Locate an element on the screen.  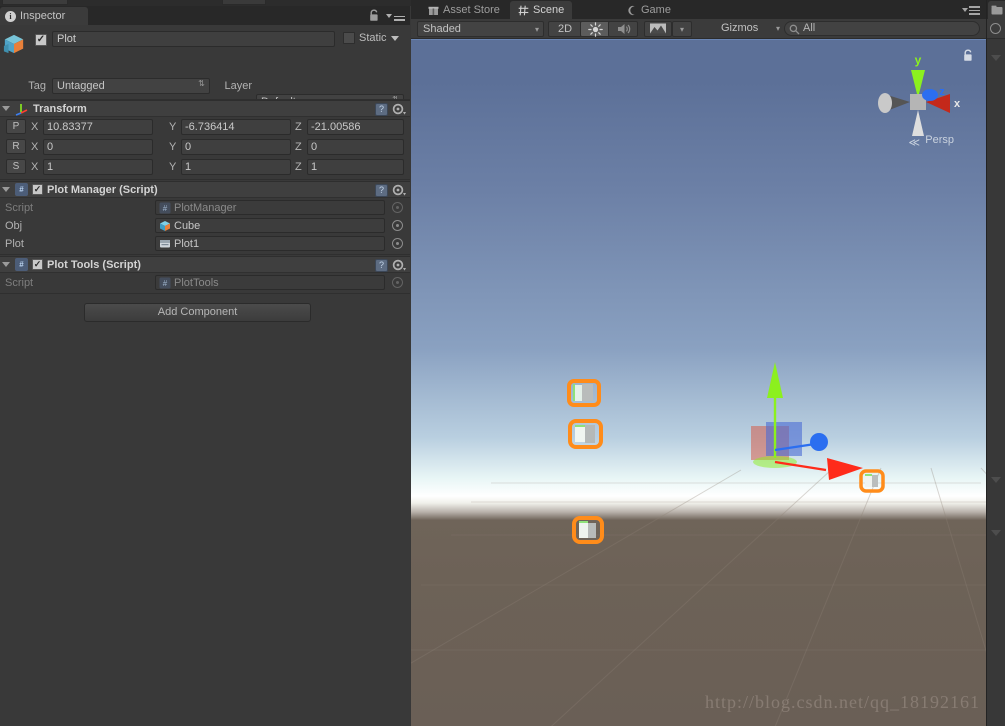
audio-toggle-button is located at coordinates (623, 29).